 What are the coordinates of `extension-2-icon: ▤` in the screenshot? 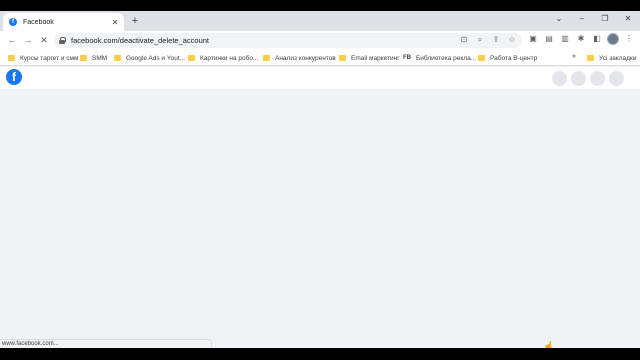 It's located at (549, 39).